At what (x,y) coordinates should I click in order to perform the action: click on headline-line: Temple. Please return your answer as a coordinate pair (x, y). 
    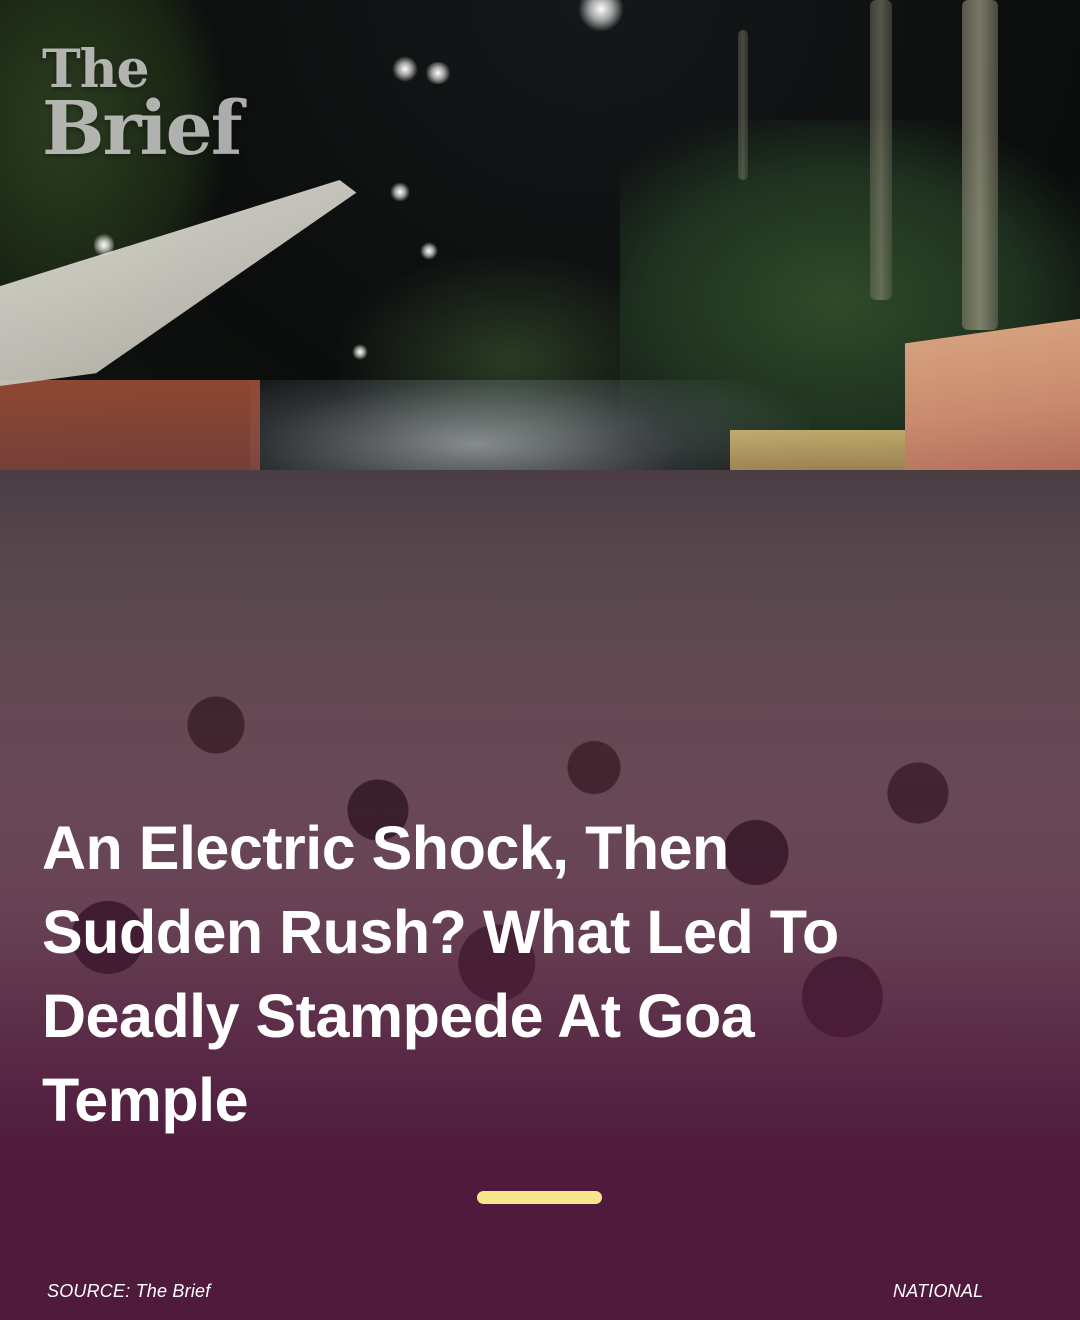
    Looking at the image, I should click on (145, 1100).